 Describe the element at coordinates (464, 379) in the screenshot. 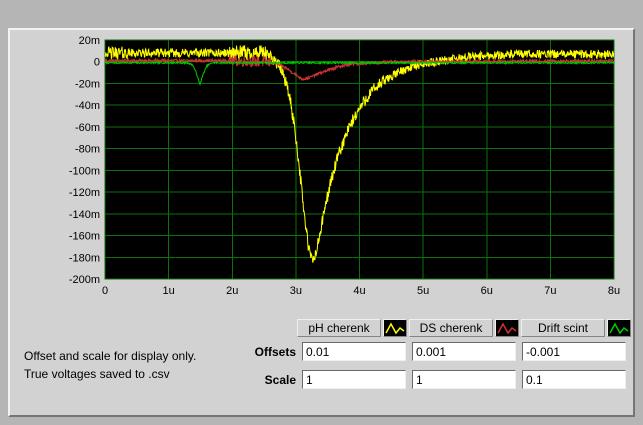

I see `scale-input-ds-cherenk` at that location.